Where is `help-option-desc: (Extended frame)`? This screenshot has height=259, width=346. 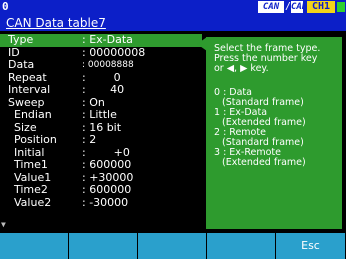 help-option-desc: (Extended frame) is located at coordinates (264, 162).